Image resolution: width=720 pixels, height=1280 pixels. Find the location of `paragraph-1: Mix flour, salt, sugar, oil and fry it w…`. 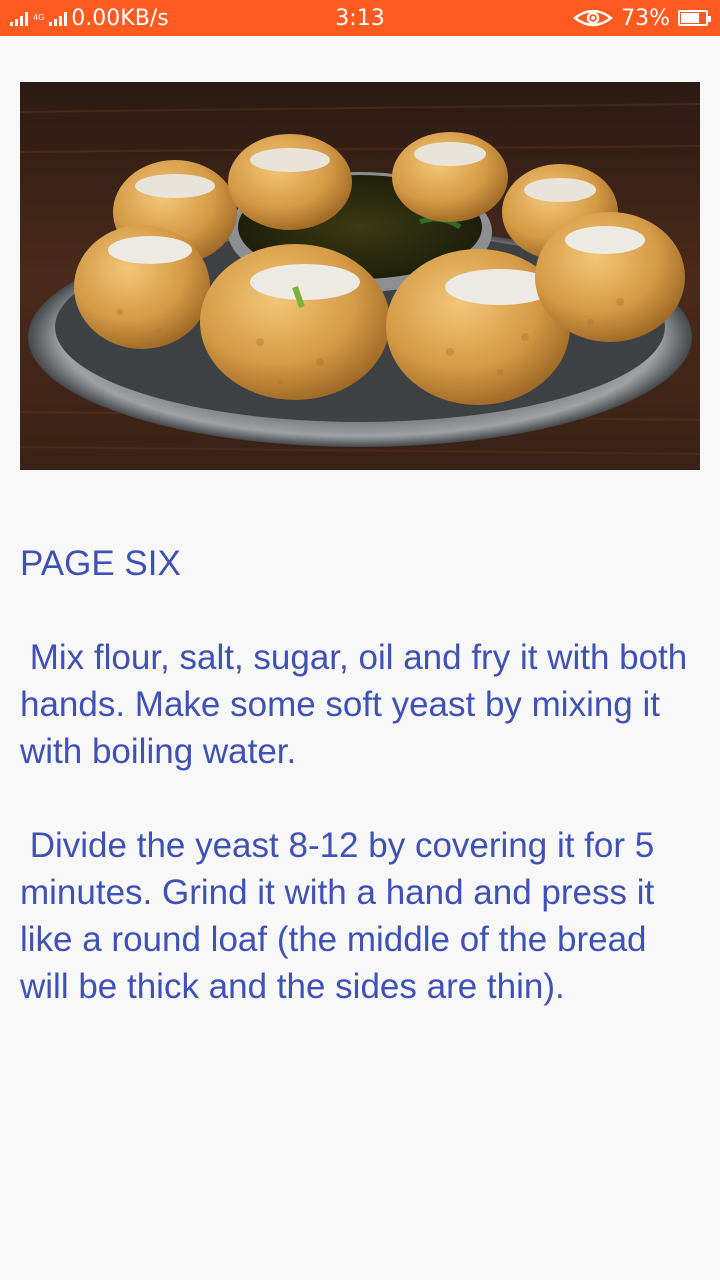

paragraph-1: Mix flour, salt, sugar, oil and fry it w… is located at coordinates (358, 704).